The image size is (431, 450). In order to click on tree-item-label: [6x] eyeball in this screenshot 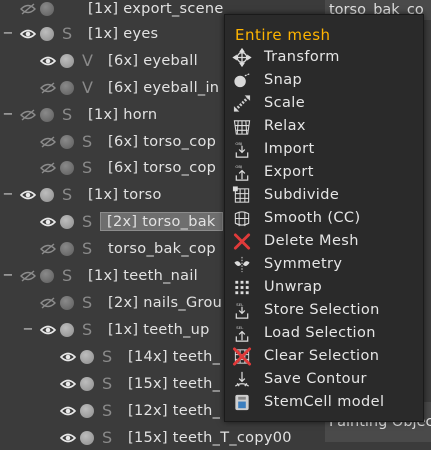, I will do `click(153, 61)`.